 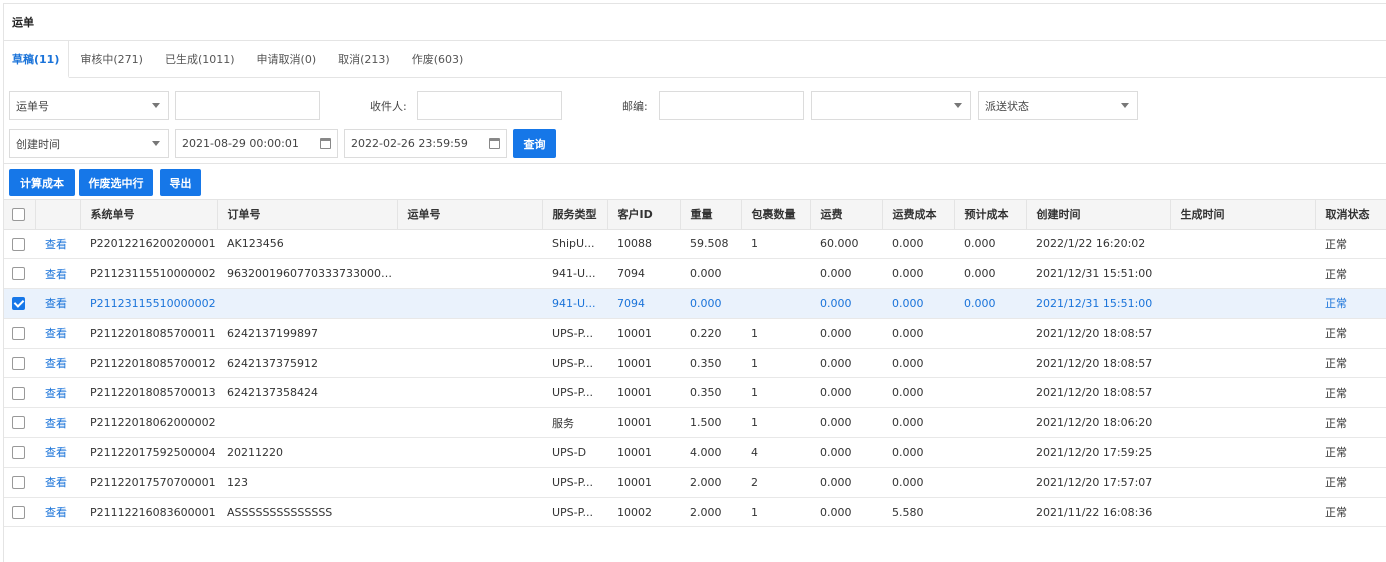 What do you see at coordinates (307, 303) in the screenshot?
I see `cell-order-no` at bounding box center [307, 303].